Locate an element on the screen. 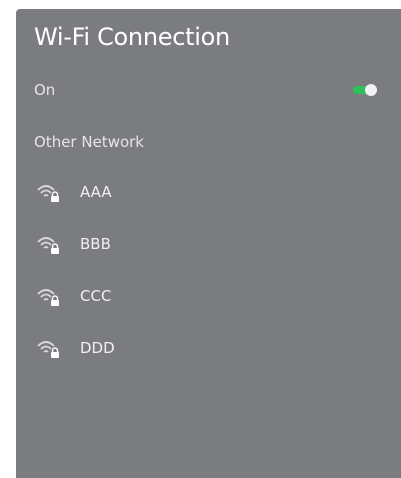 The height and width of the screenshot is (478, 401). network-name: BBB is located at coordinates (95, 244).